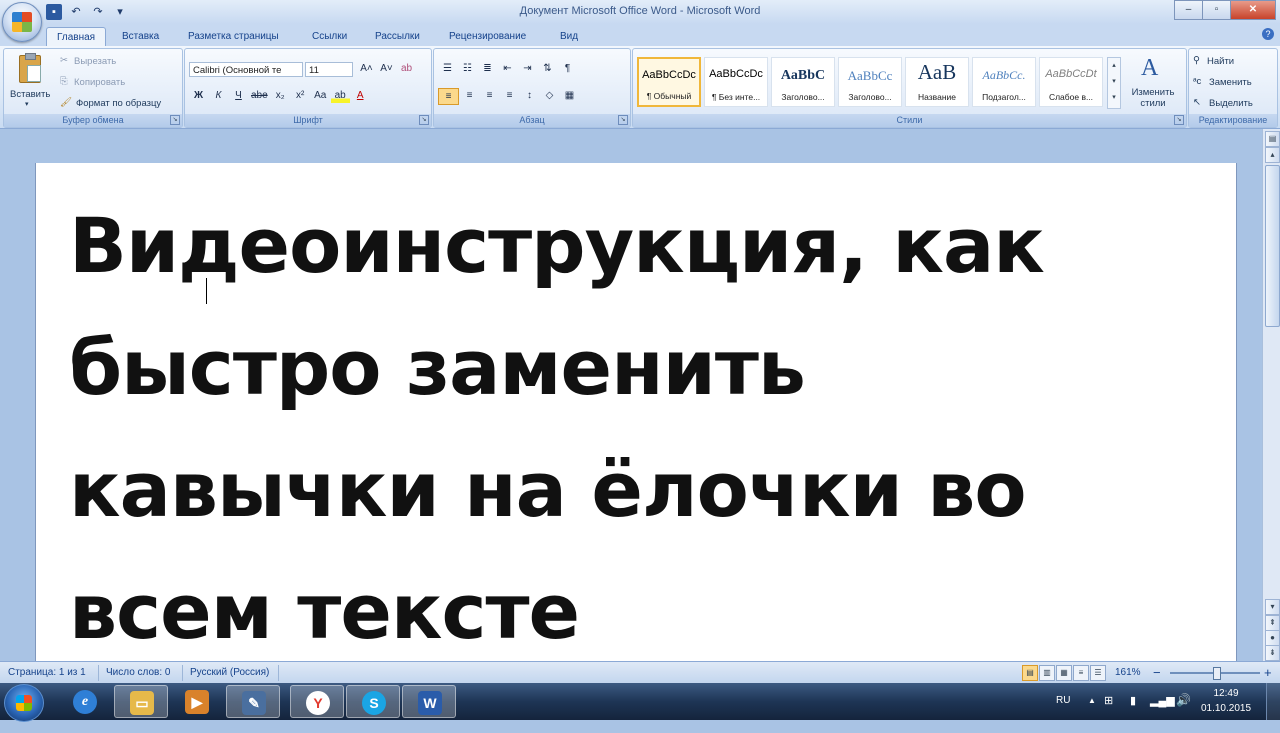 This screenshot has width=1280, height=733. What do you see at coordinates (1188, 10) in the screenshot?
I see `minimize-button: –` at bounding box center [1188, 10].